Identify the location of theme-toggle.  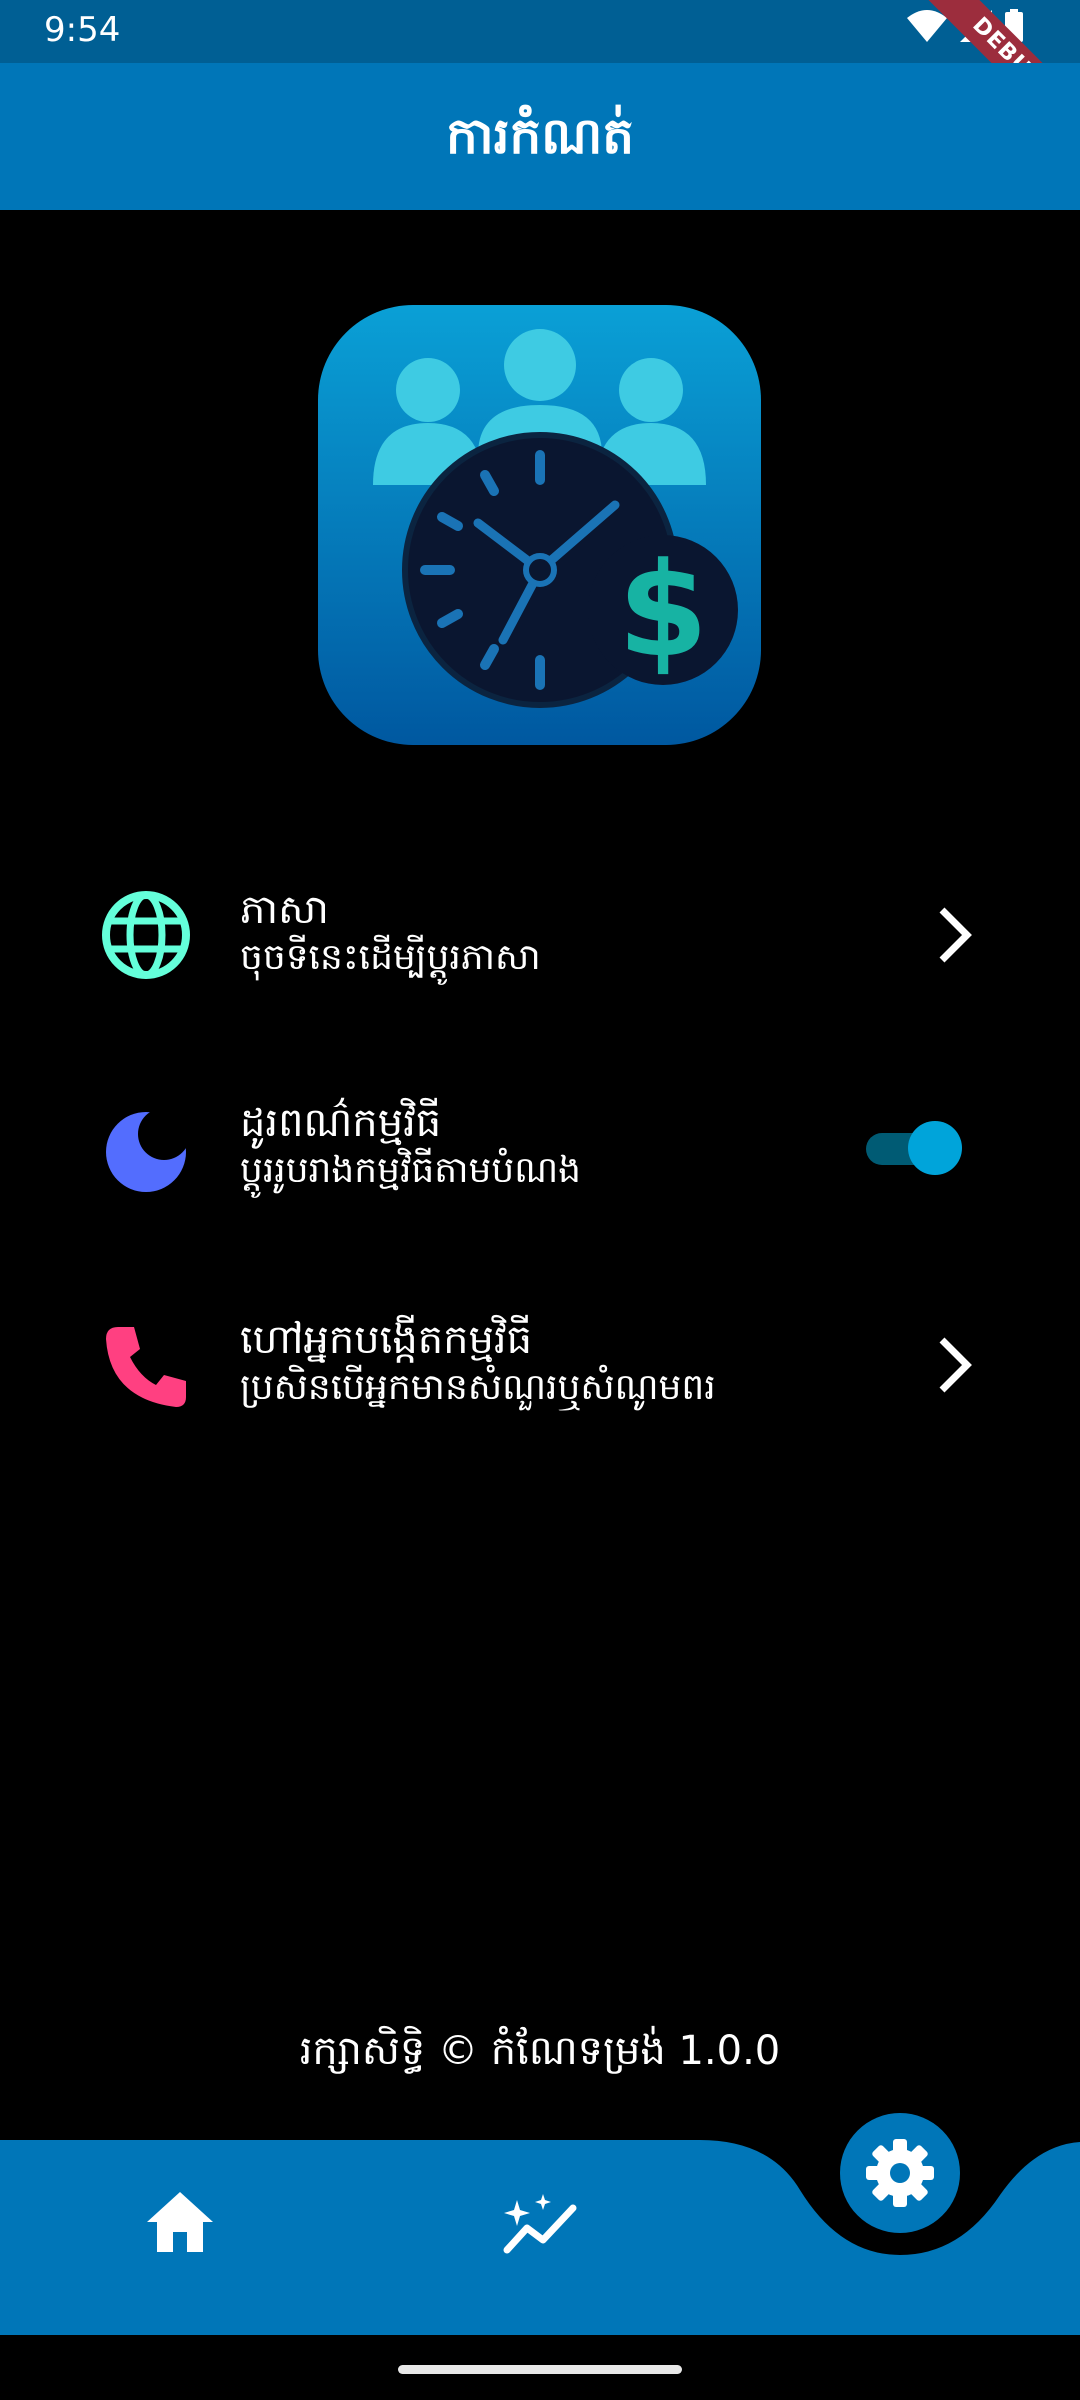
(912, 1148).